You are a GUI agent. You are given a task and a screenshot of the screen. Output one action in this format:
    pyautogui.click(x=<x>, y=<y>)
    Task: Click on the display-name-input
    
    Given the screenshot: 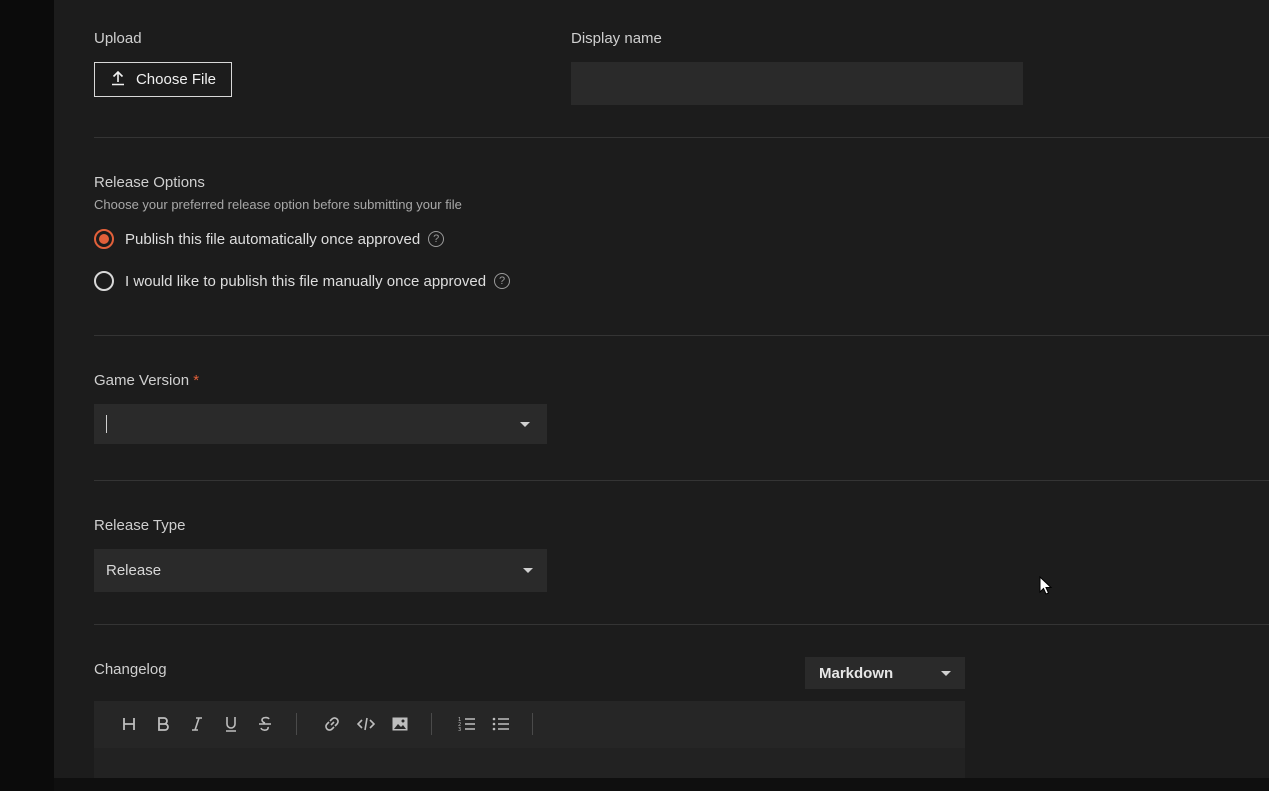 What is the action you would take?
    pyautogui.click(x=797, y=83)
    